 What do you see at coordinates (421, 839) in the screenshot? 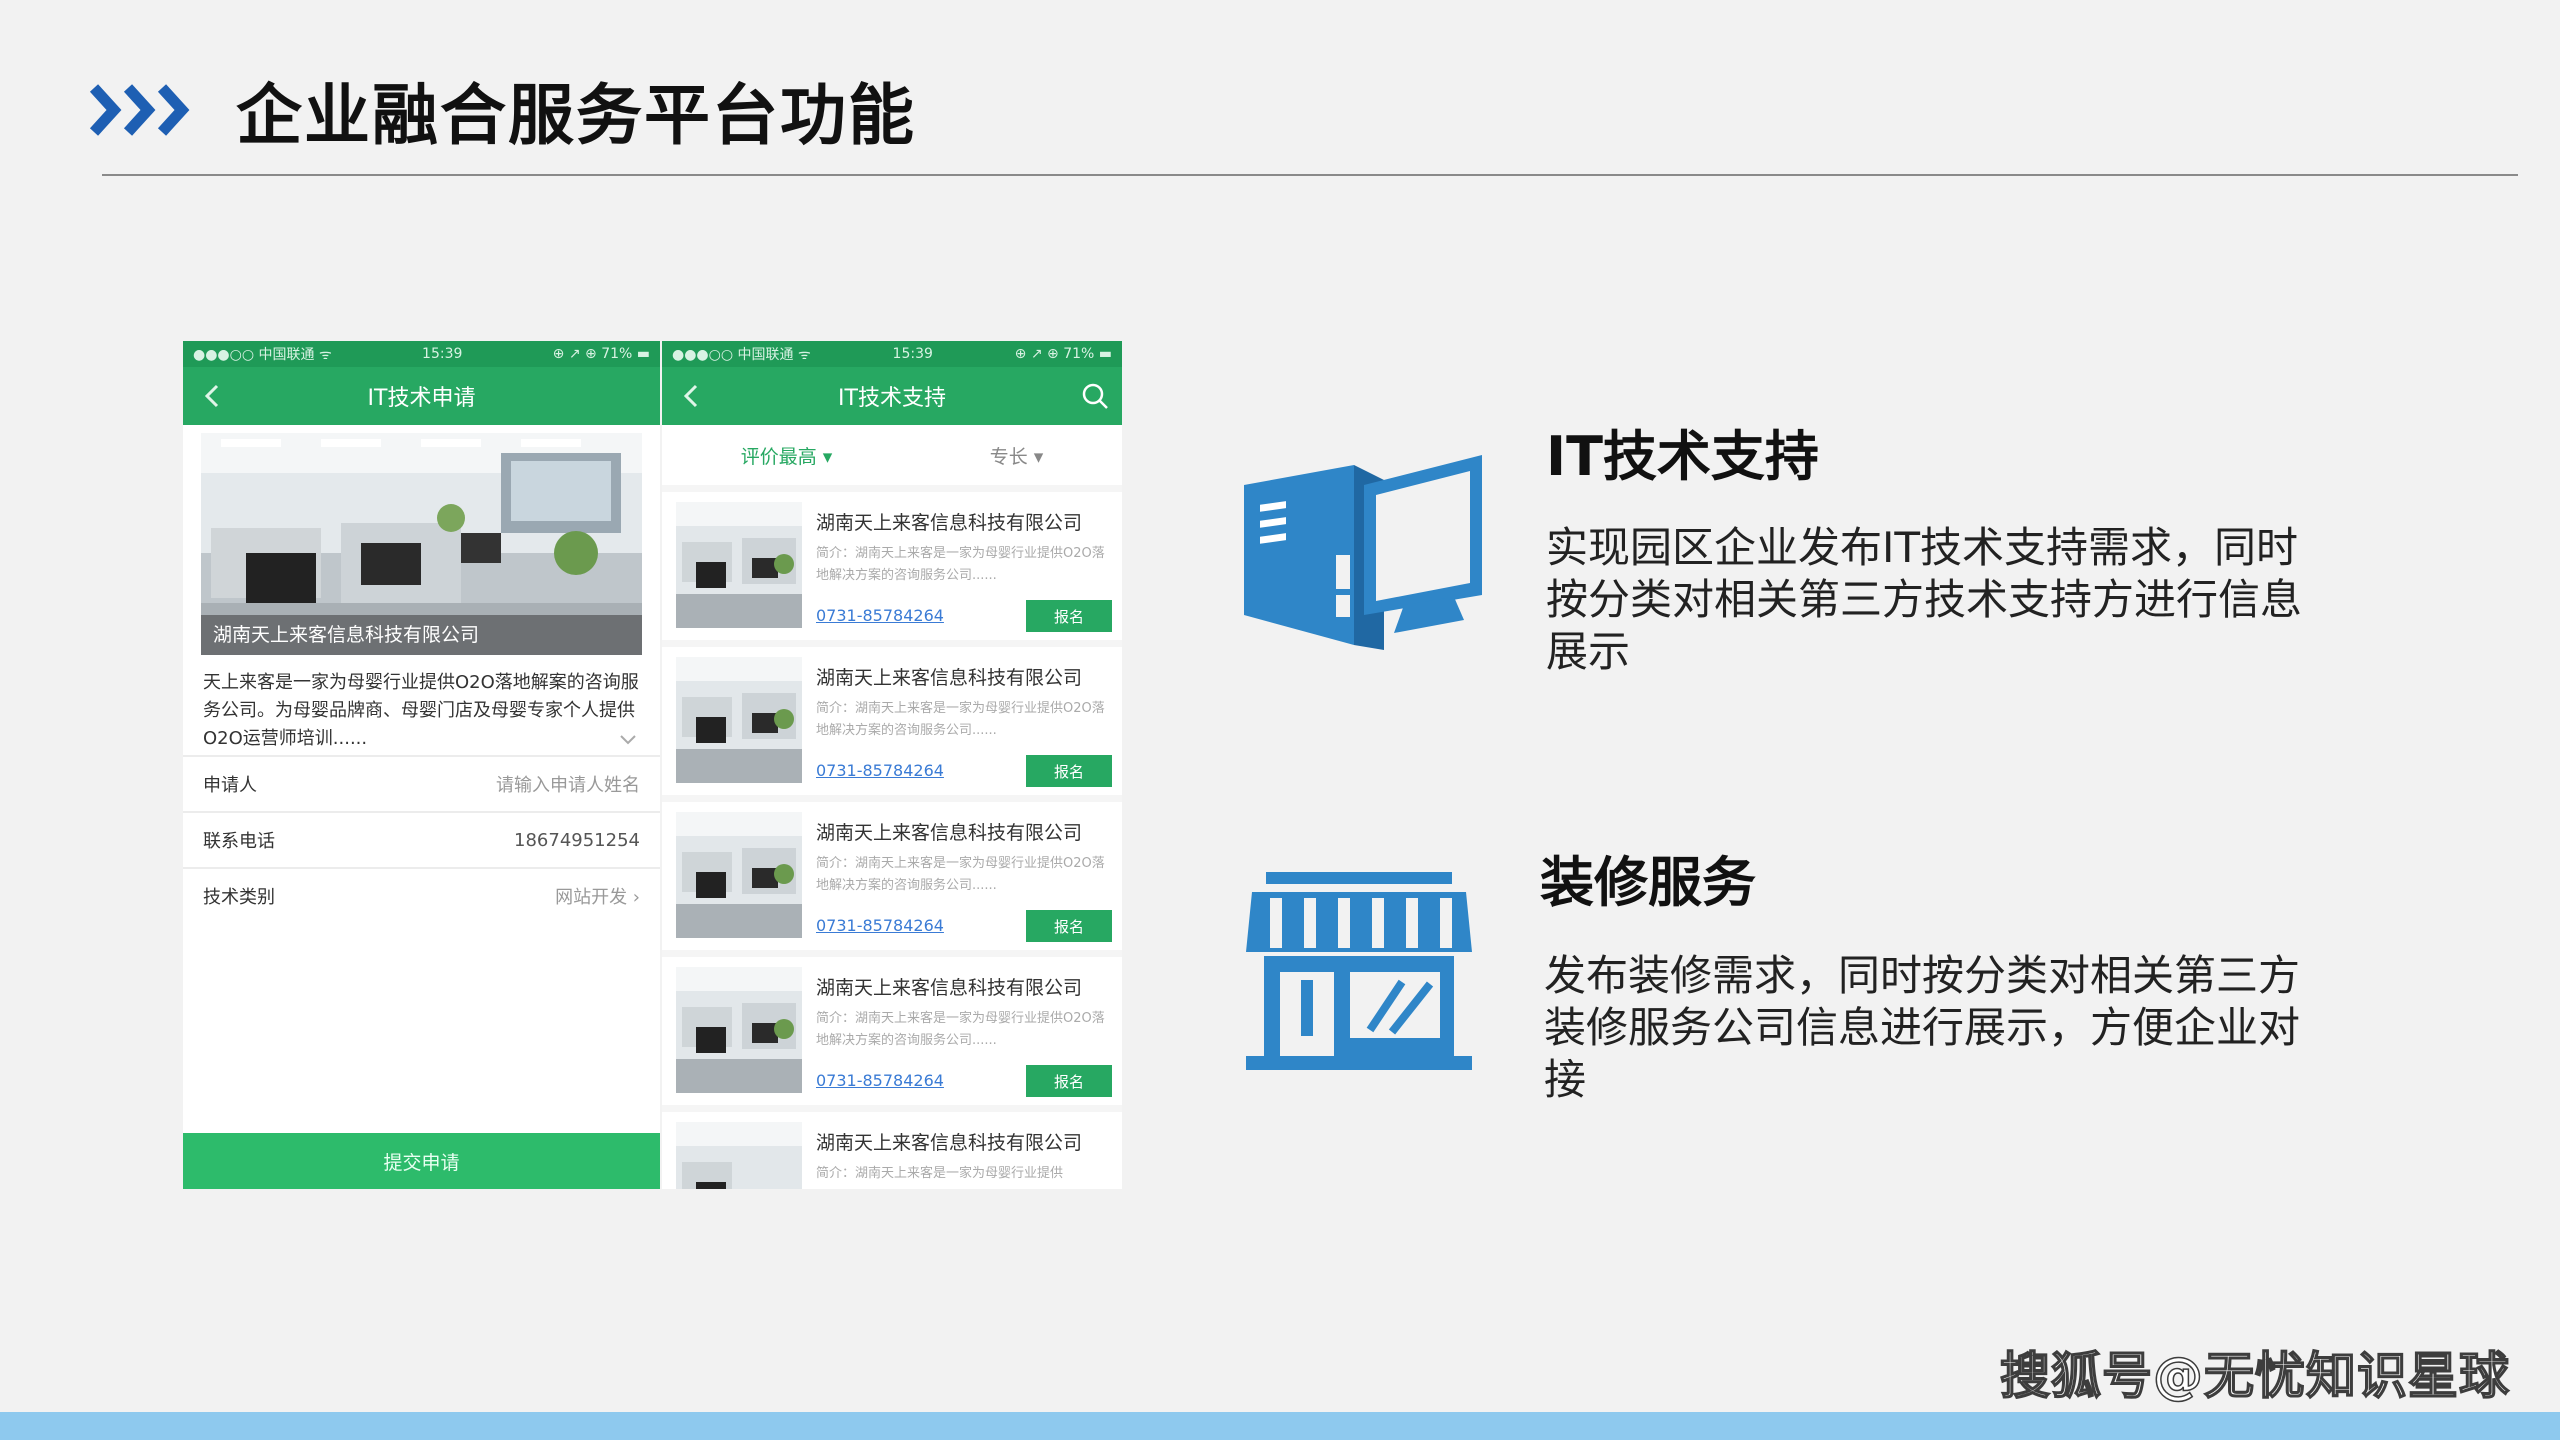
I see `form-row-phone: 联系电话 18674951254` at bounding box center [421, 839].